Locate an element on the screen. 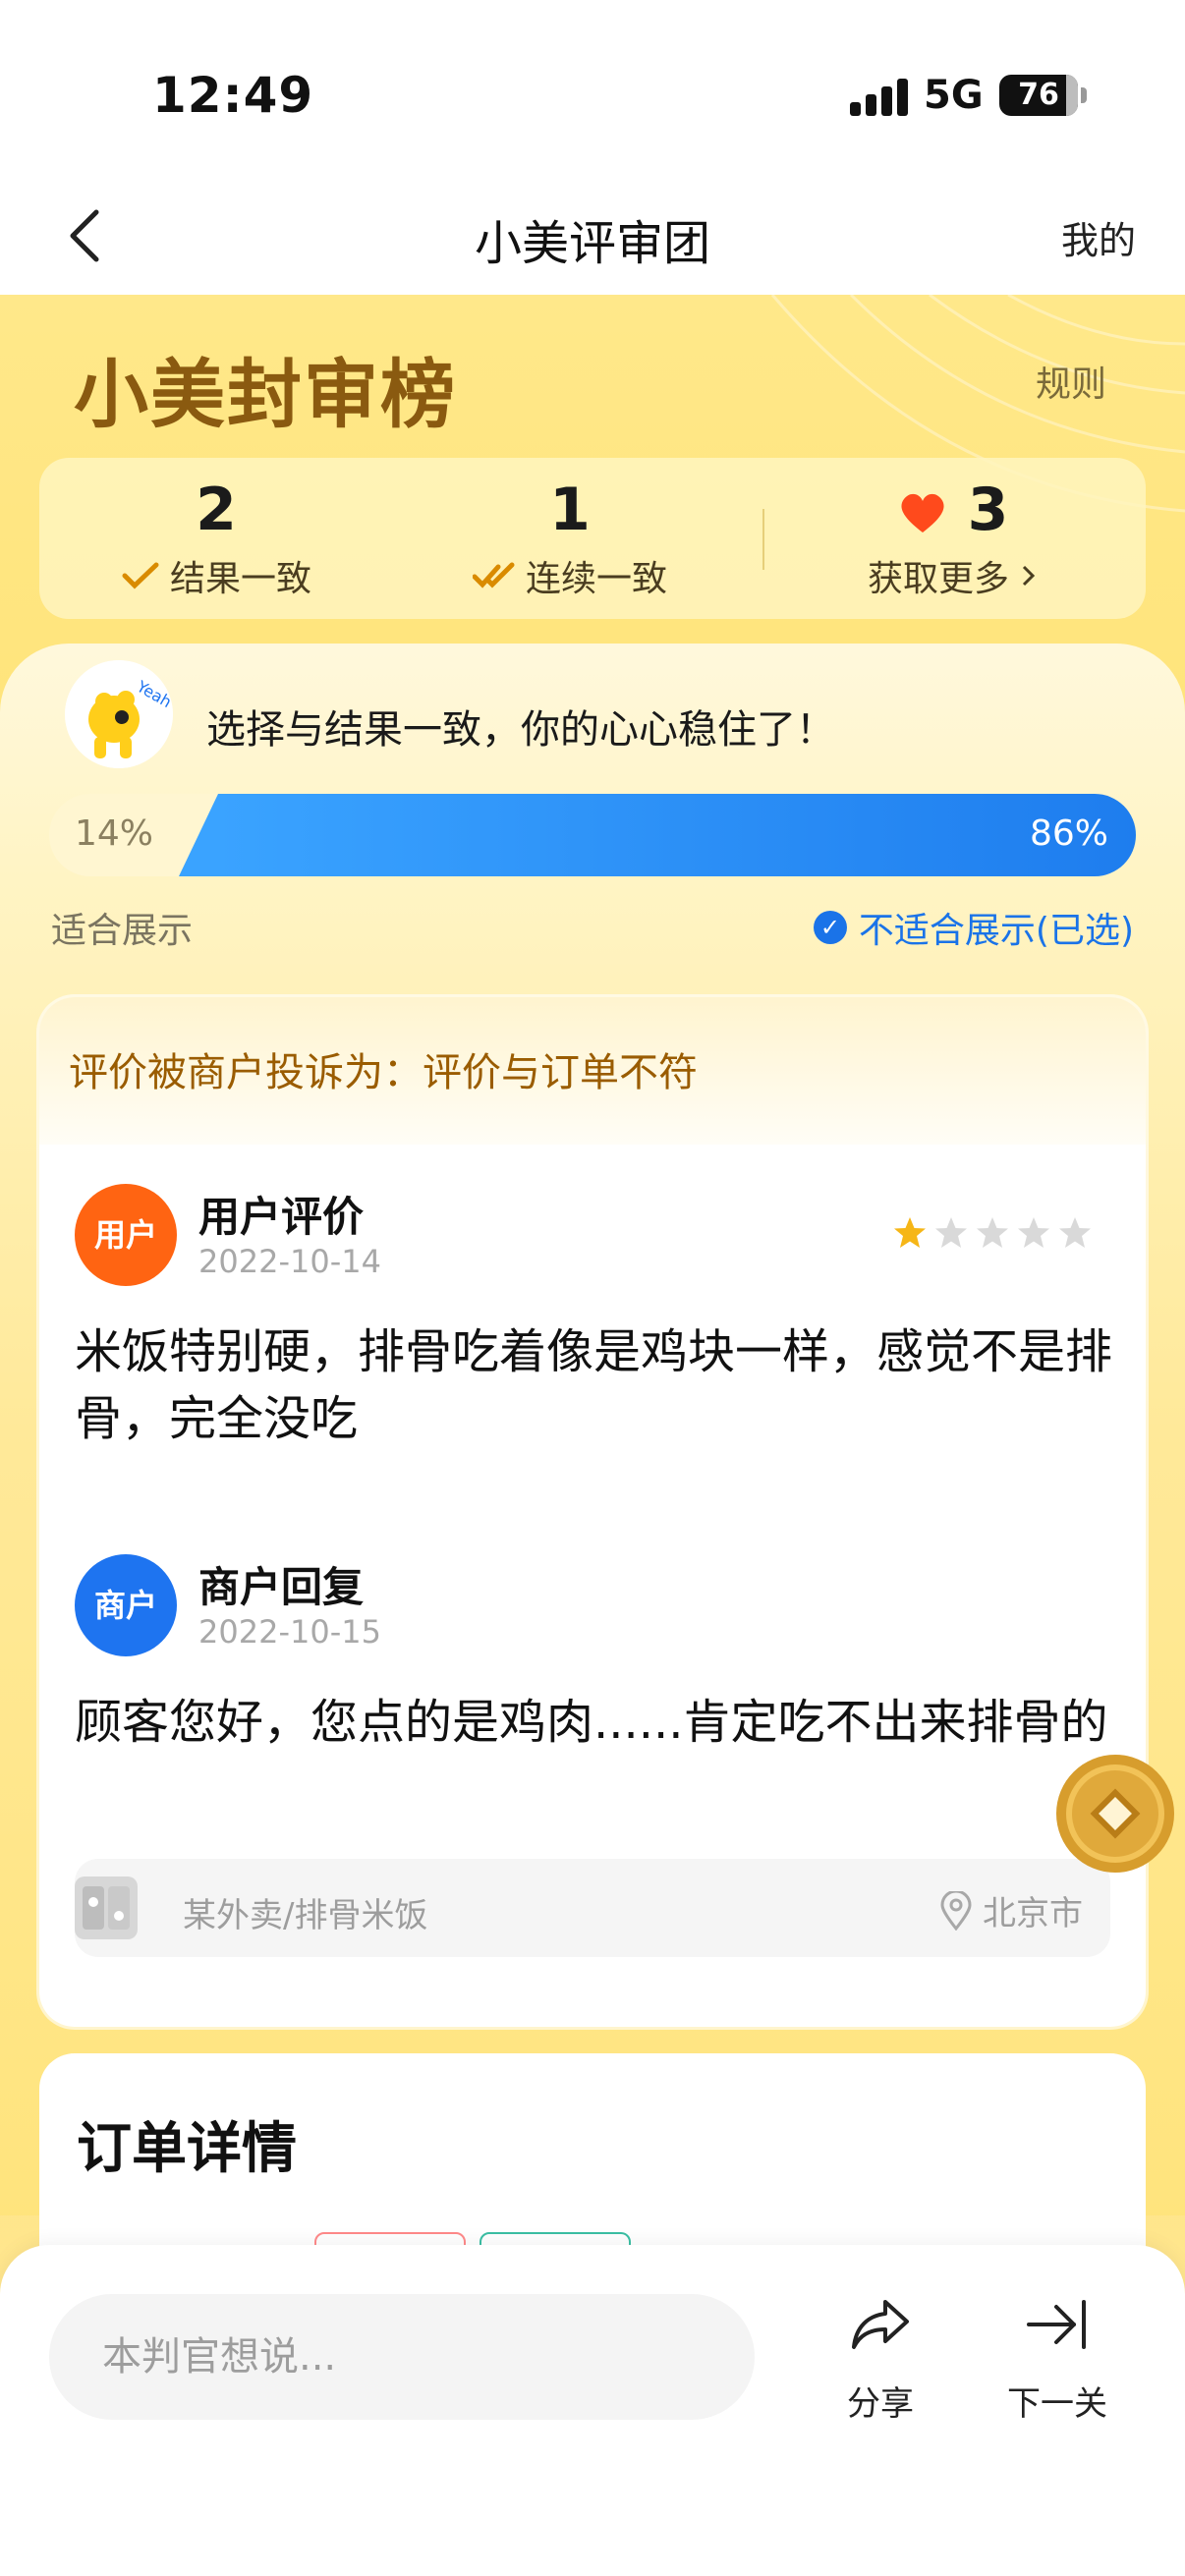 Image resolution: width=1185 pixels, height=2576 pixels. page-title: 小美评审团 is located at coordinates (592, 243).